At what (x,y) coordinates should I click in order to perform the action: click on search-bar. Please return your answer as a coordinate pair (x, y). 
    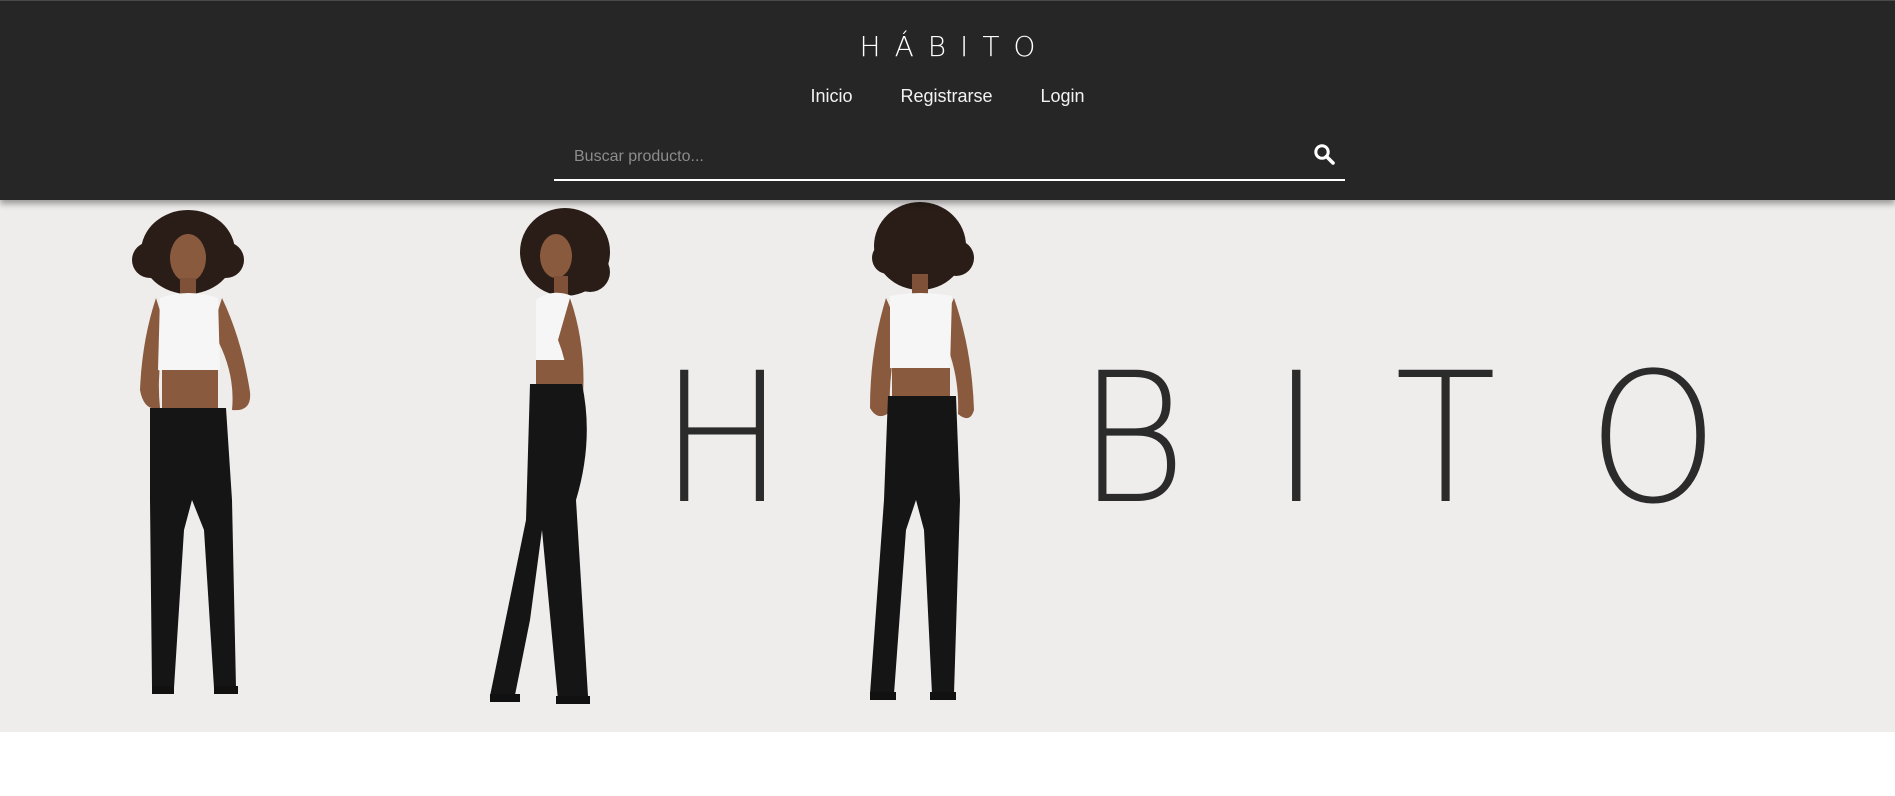
    Looking at the image, I should click on (949, 158).